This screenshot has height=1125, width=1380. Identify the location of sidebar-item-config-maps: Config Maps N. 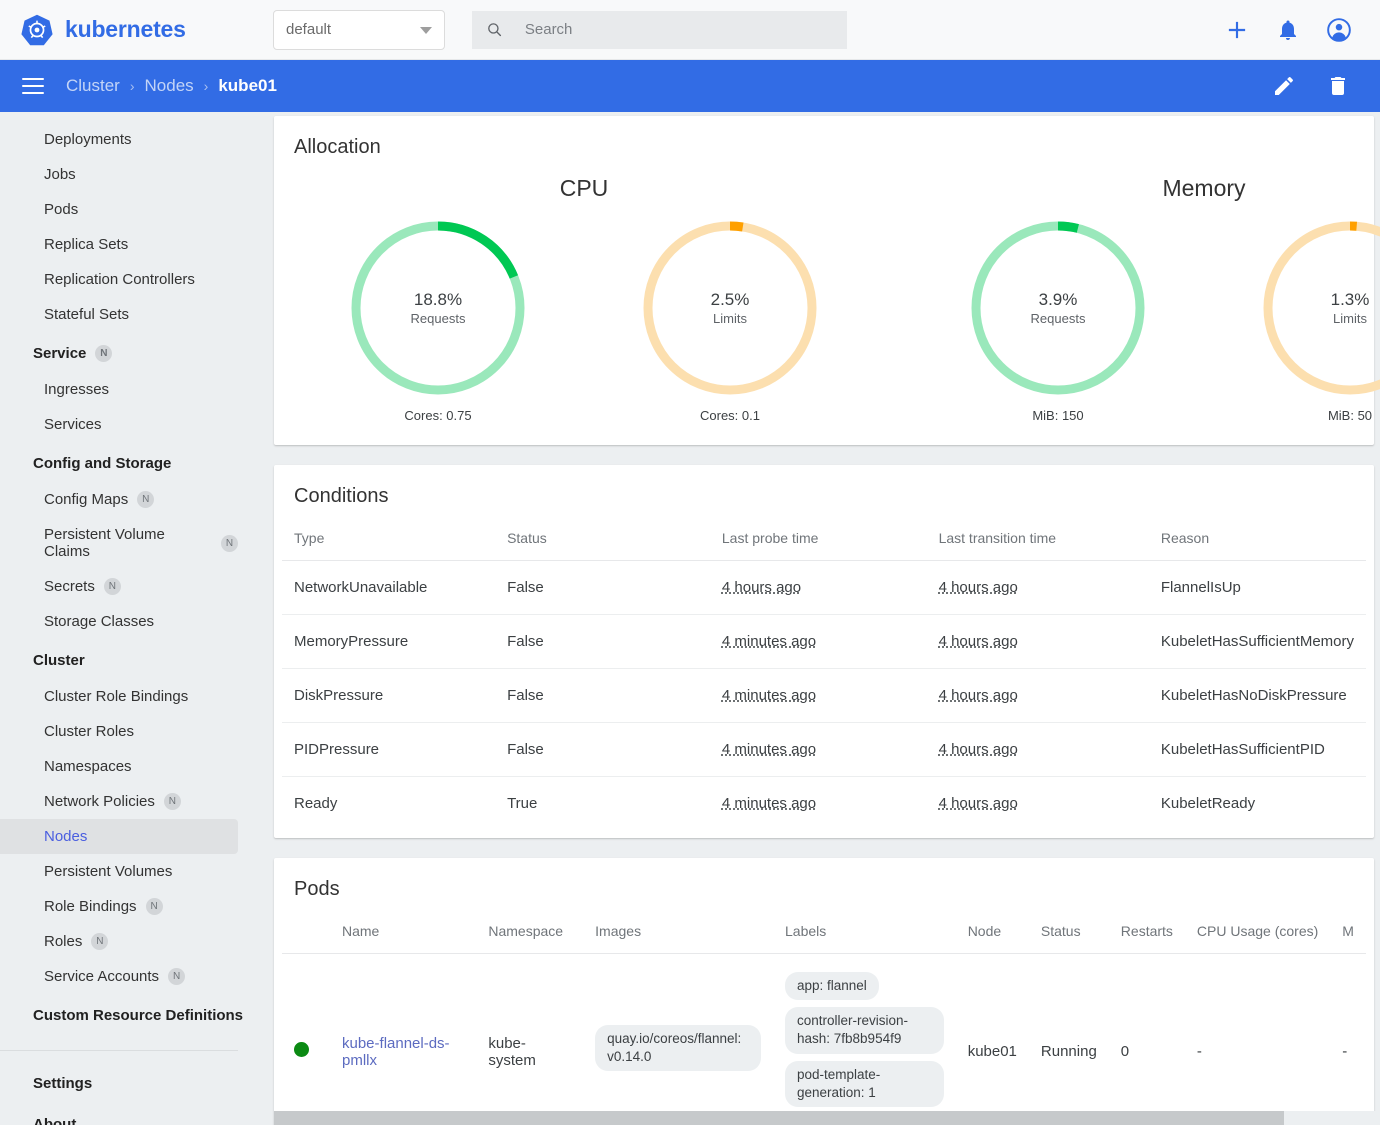
(119, 499).